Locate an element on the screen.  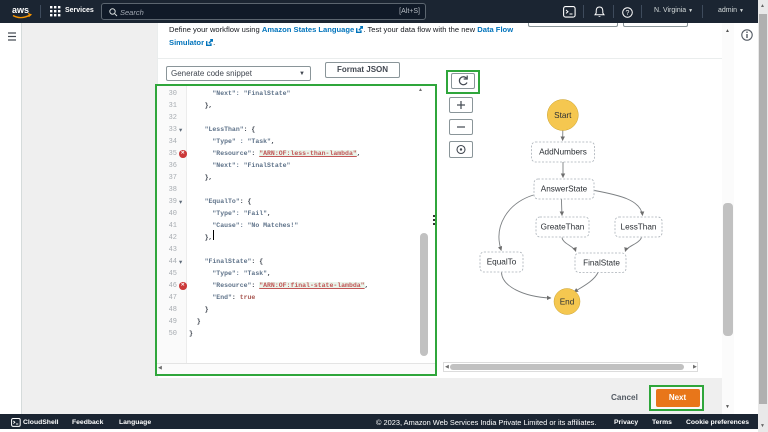
svg-text: Start is located at coordinates (563, 115).